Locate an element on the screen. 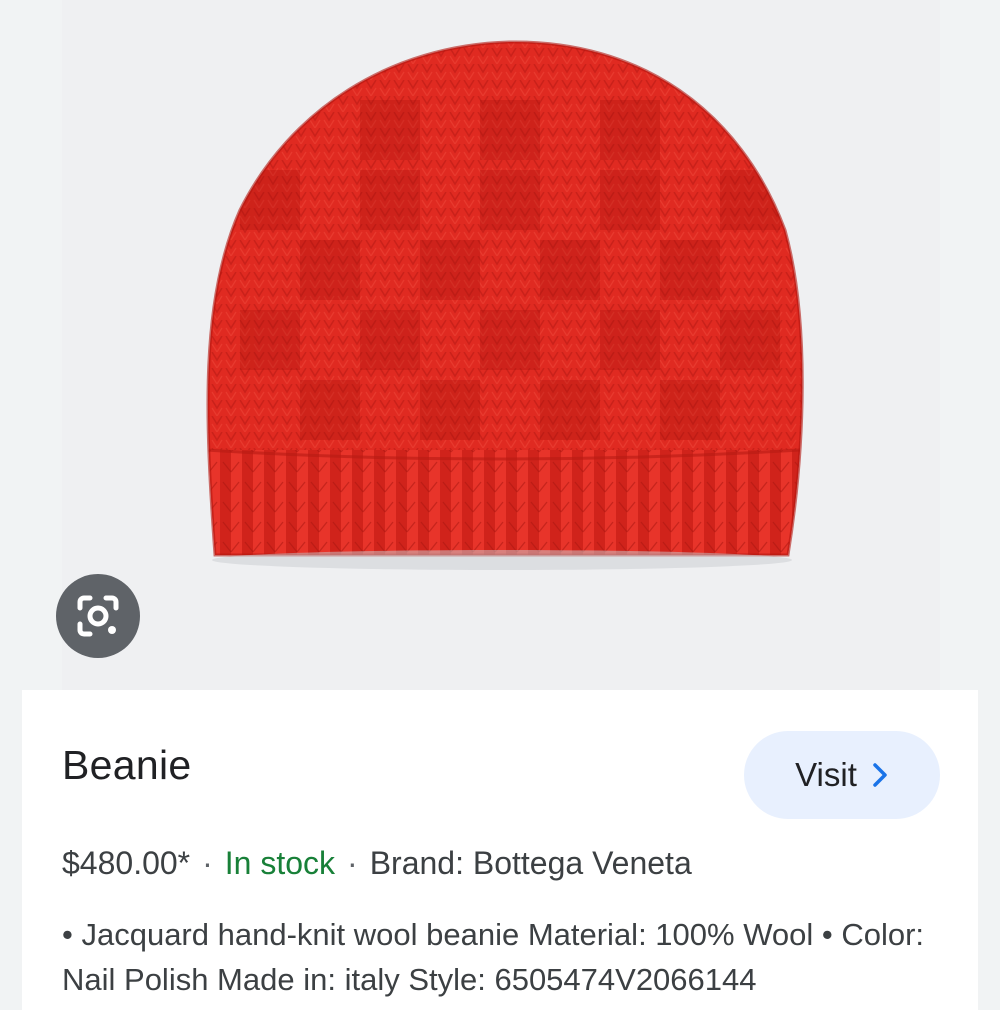 This screenshot has width=1000, height=1010. chevron-right-icon is located at coordinates (880, 775).